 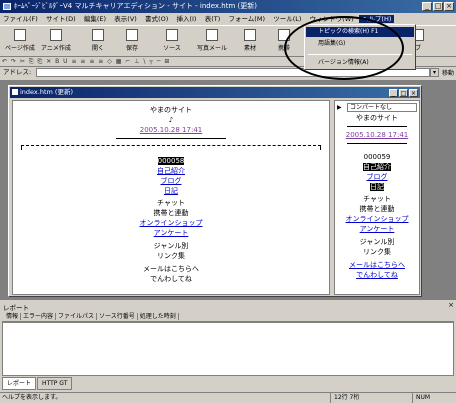 What do you see at coordinates (98, 35) in the screenshot?
I see `folder-icon` at bounding box center [98, 35].